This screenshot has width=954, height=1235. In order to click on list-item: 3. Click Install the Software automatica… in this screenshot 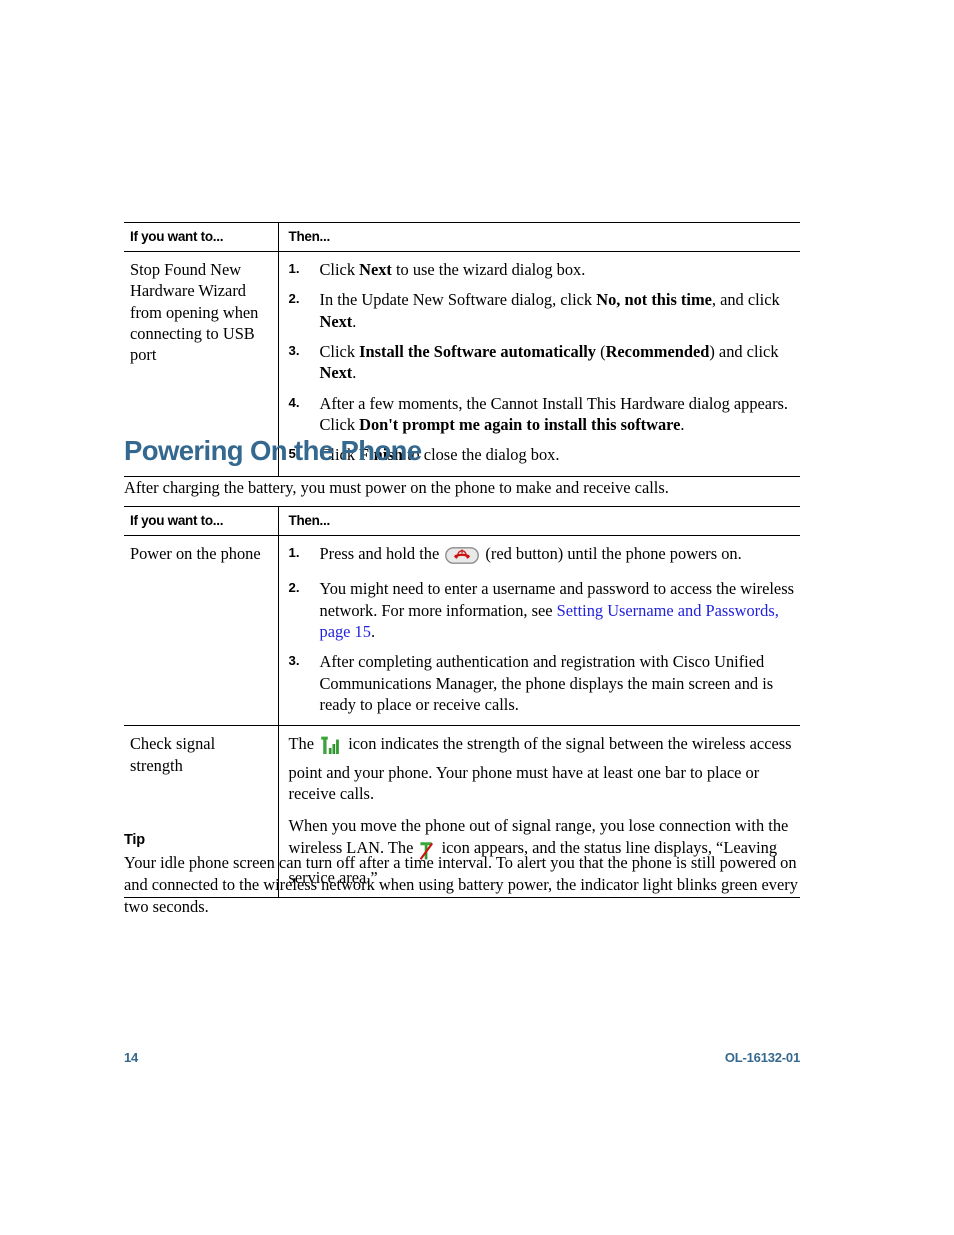, I will do `click(544, 362)`.